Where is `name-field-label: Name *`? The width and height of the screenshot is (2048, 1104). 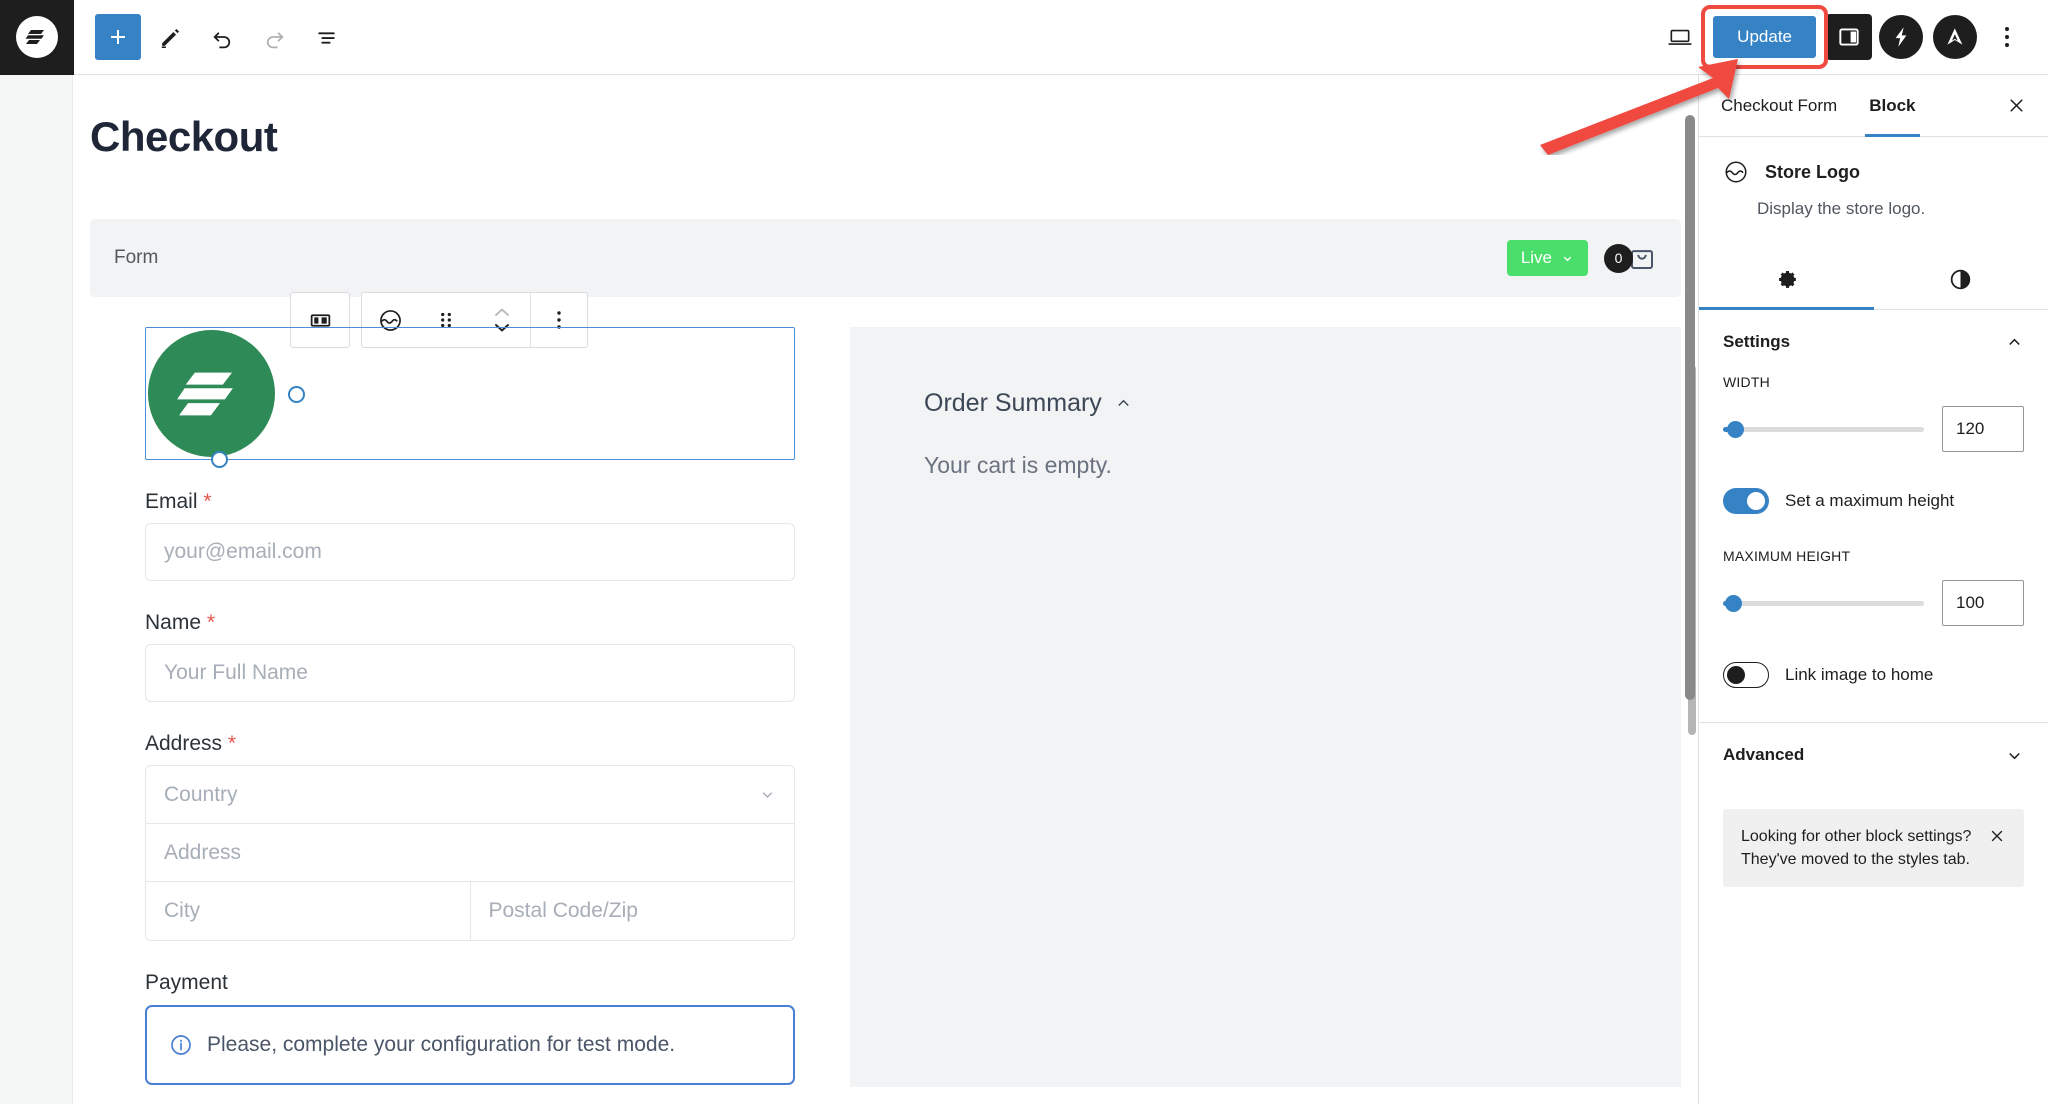 name-field-label: Name * is located at coordinates (470, 623).